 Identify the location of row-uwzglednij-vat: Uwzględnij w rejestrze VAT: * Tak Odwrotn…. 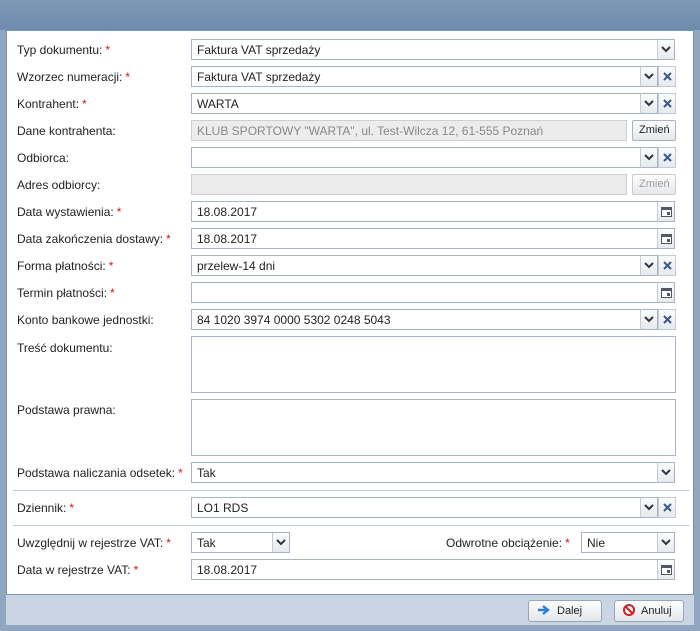
(351, 543).